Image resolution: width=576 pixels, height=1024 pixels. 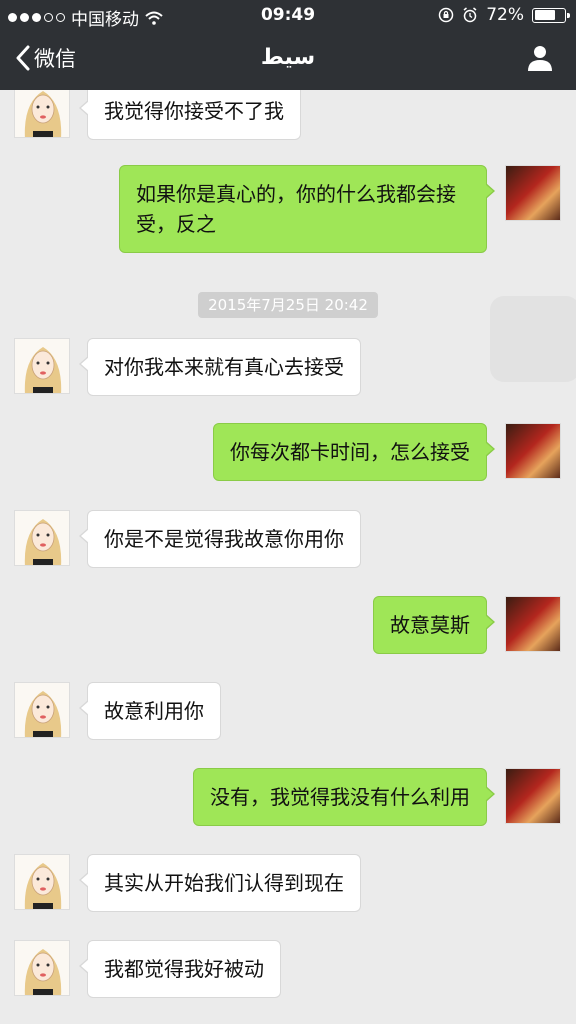 What do you see at coordinates (307, 209) in the screenshot?
I see `message-bubble: 如果你是真心的，你的什么我都会接受，反之` at bounding box center [307, 209].